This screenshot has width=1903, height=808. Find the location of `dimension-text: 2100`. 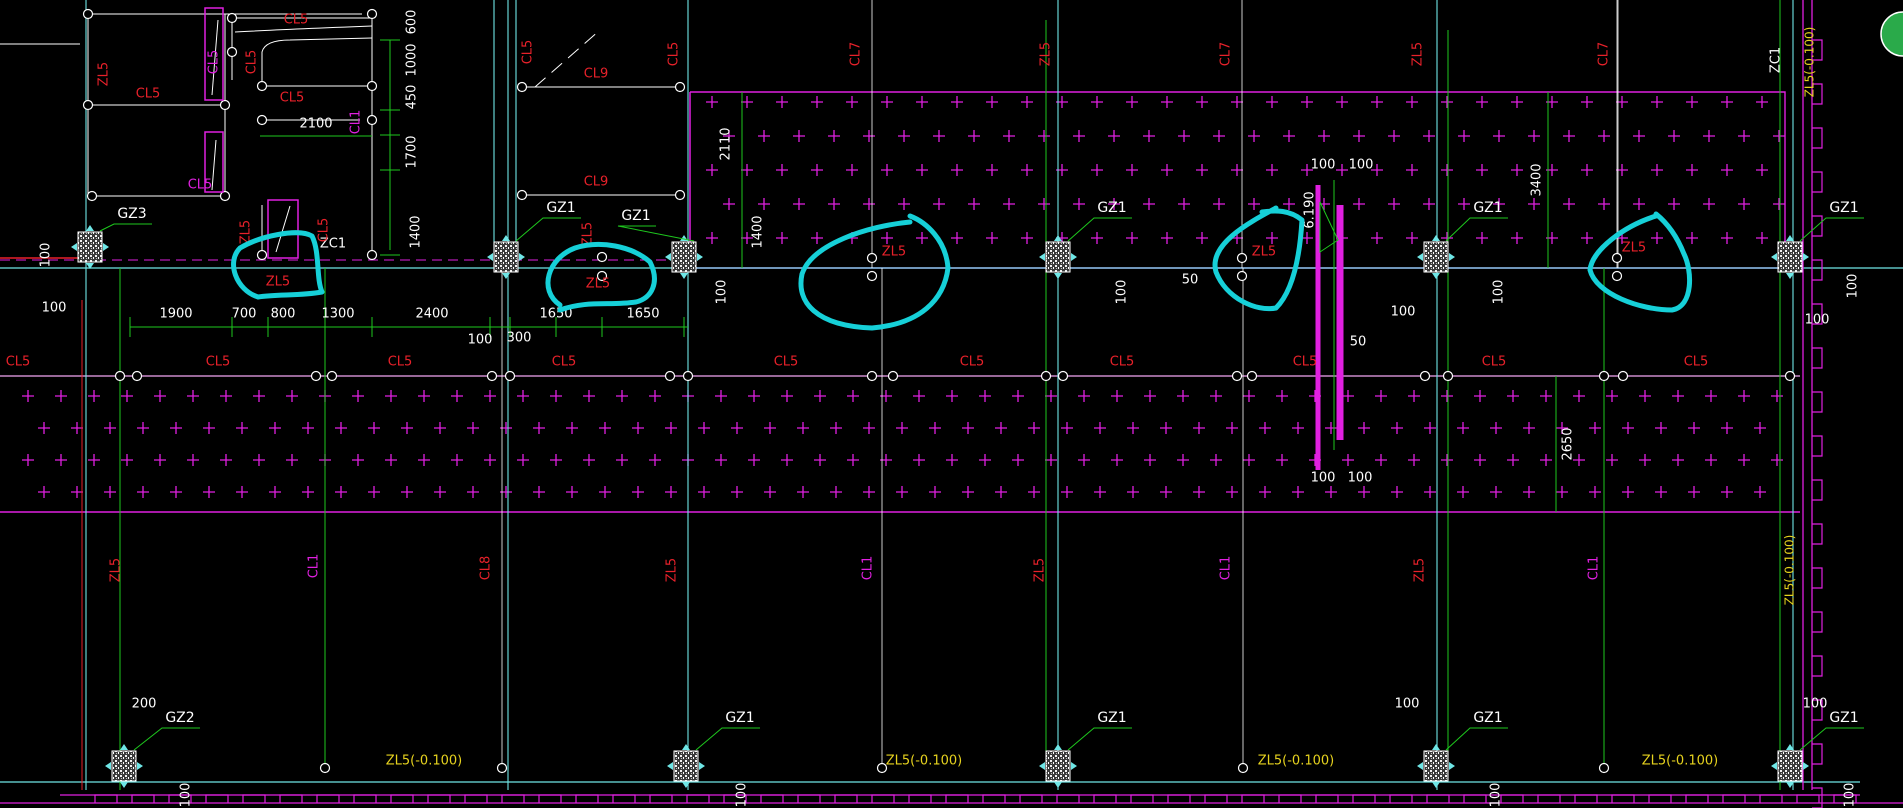

dimension-text: 2100 is located at coordinates (315, 124).